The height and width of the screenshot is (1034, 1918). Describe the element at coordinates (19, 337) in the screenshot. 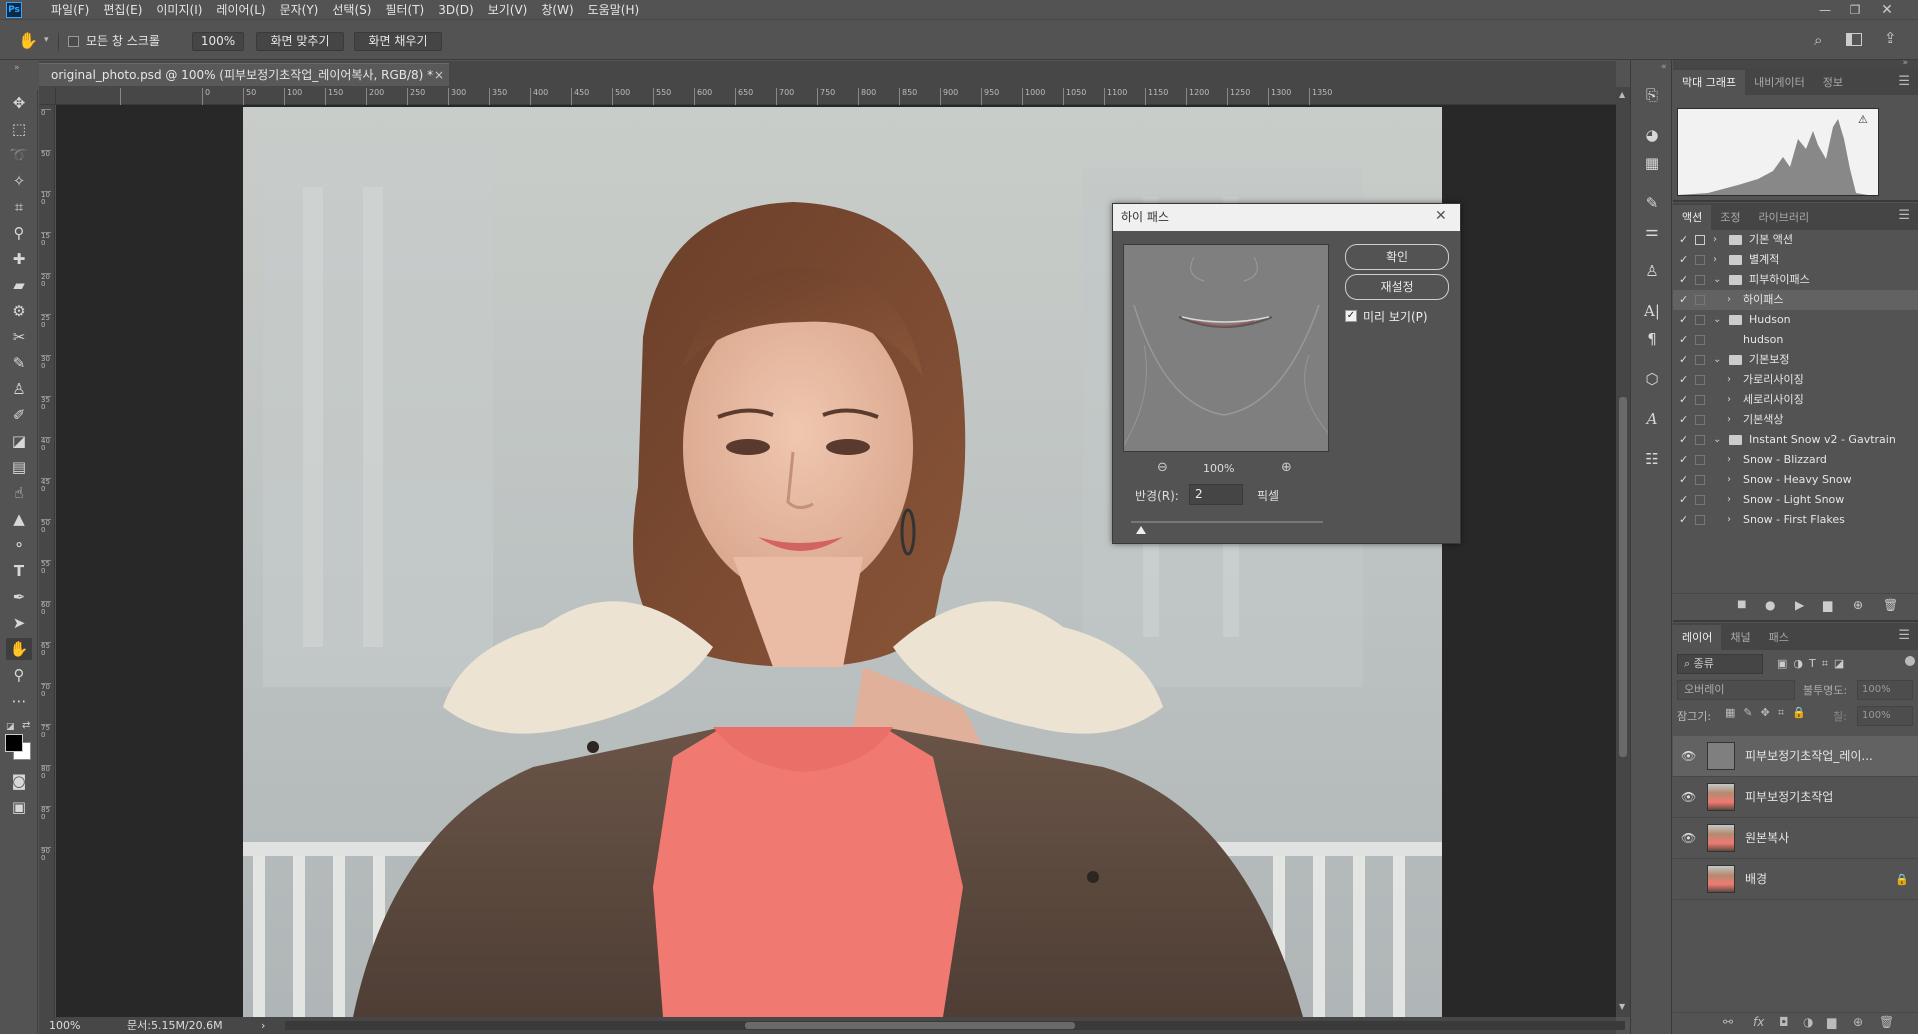

I see `content-aware-move-tool-icon: ✂` at that location.